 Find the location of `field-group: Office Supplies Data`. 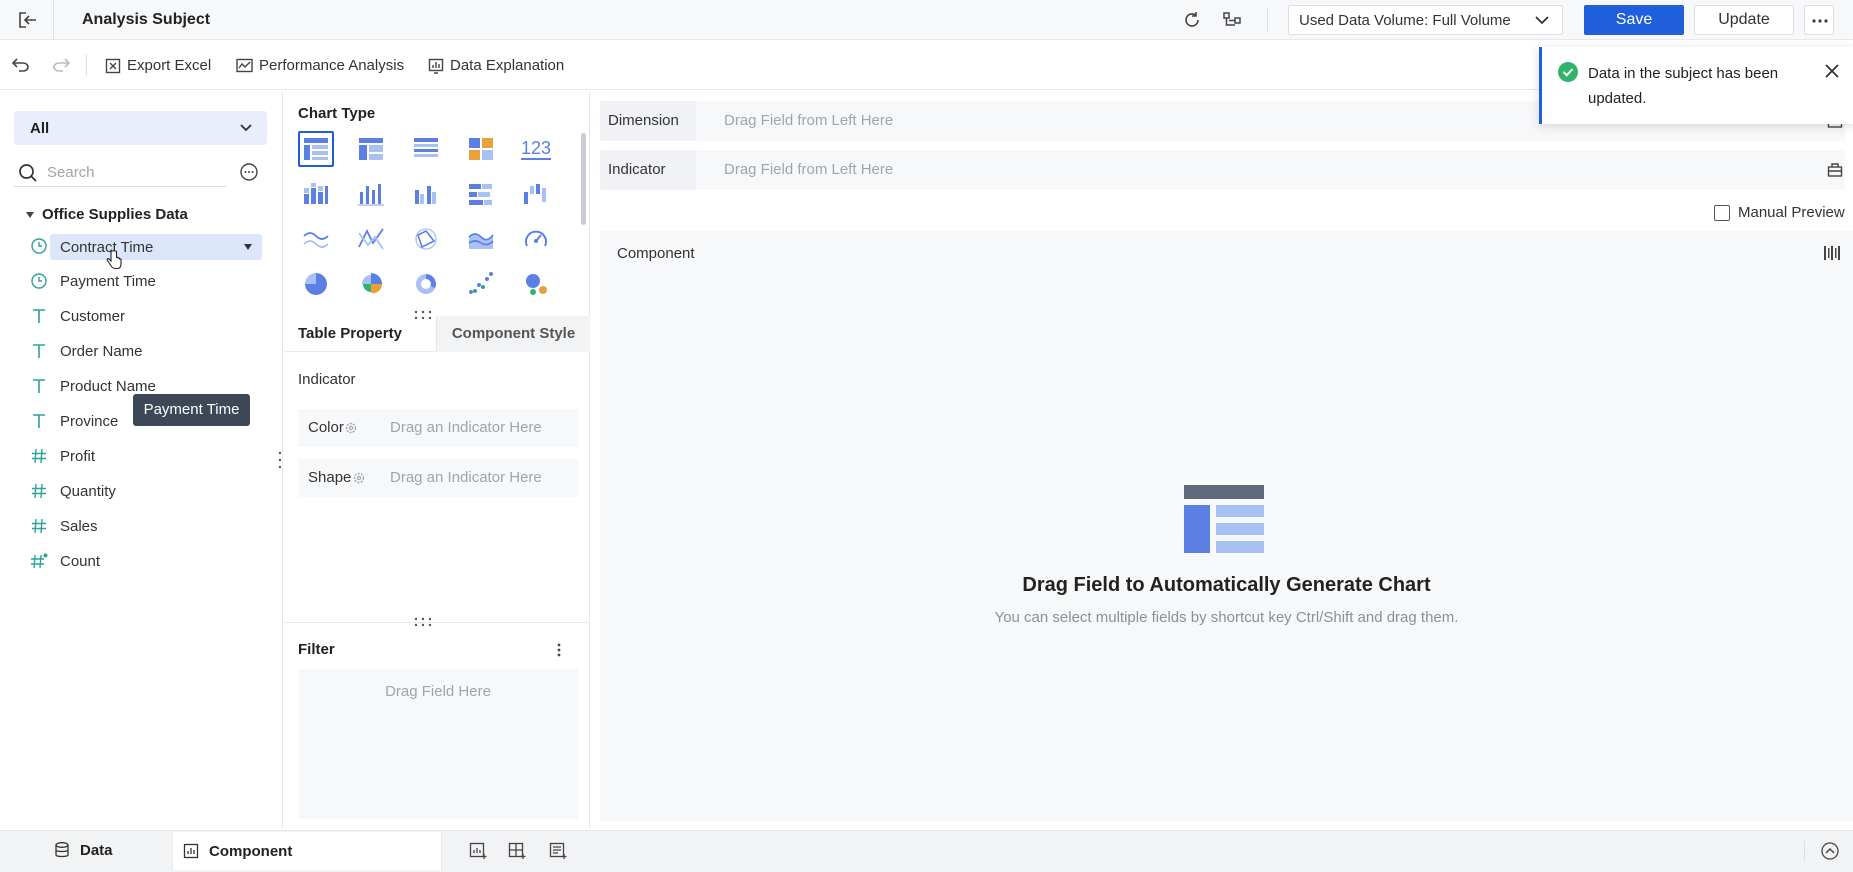

field-group: Office Supplies Data is located at coordinates (107, 214).